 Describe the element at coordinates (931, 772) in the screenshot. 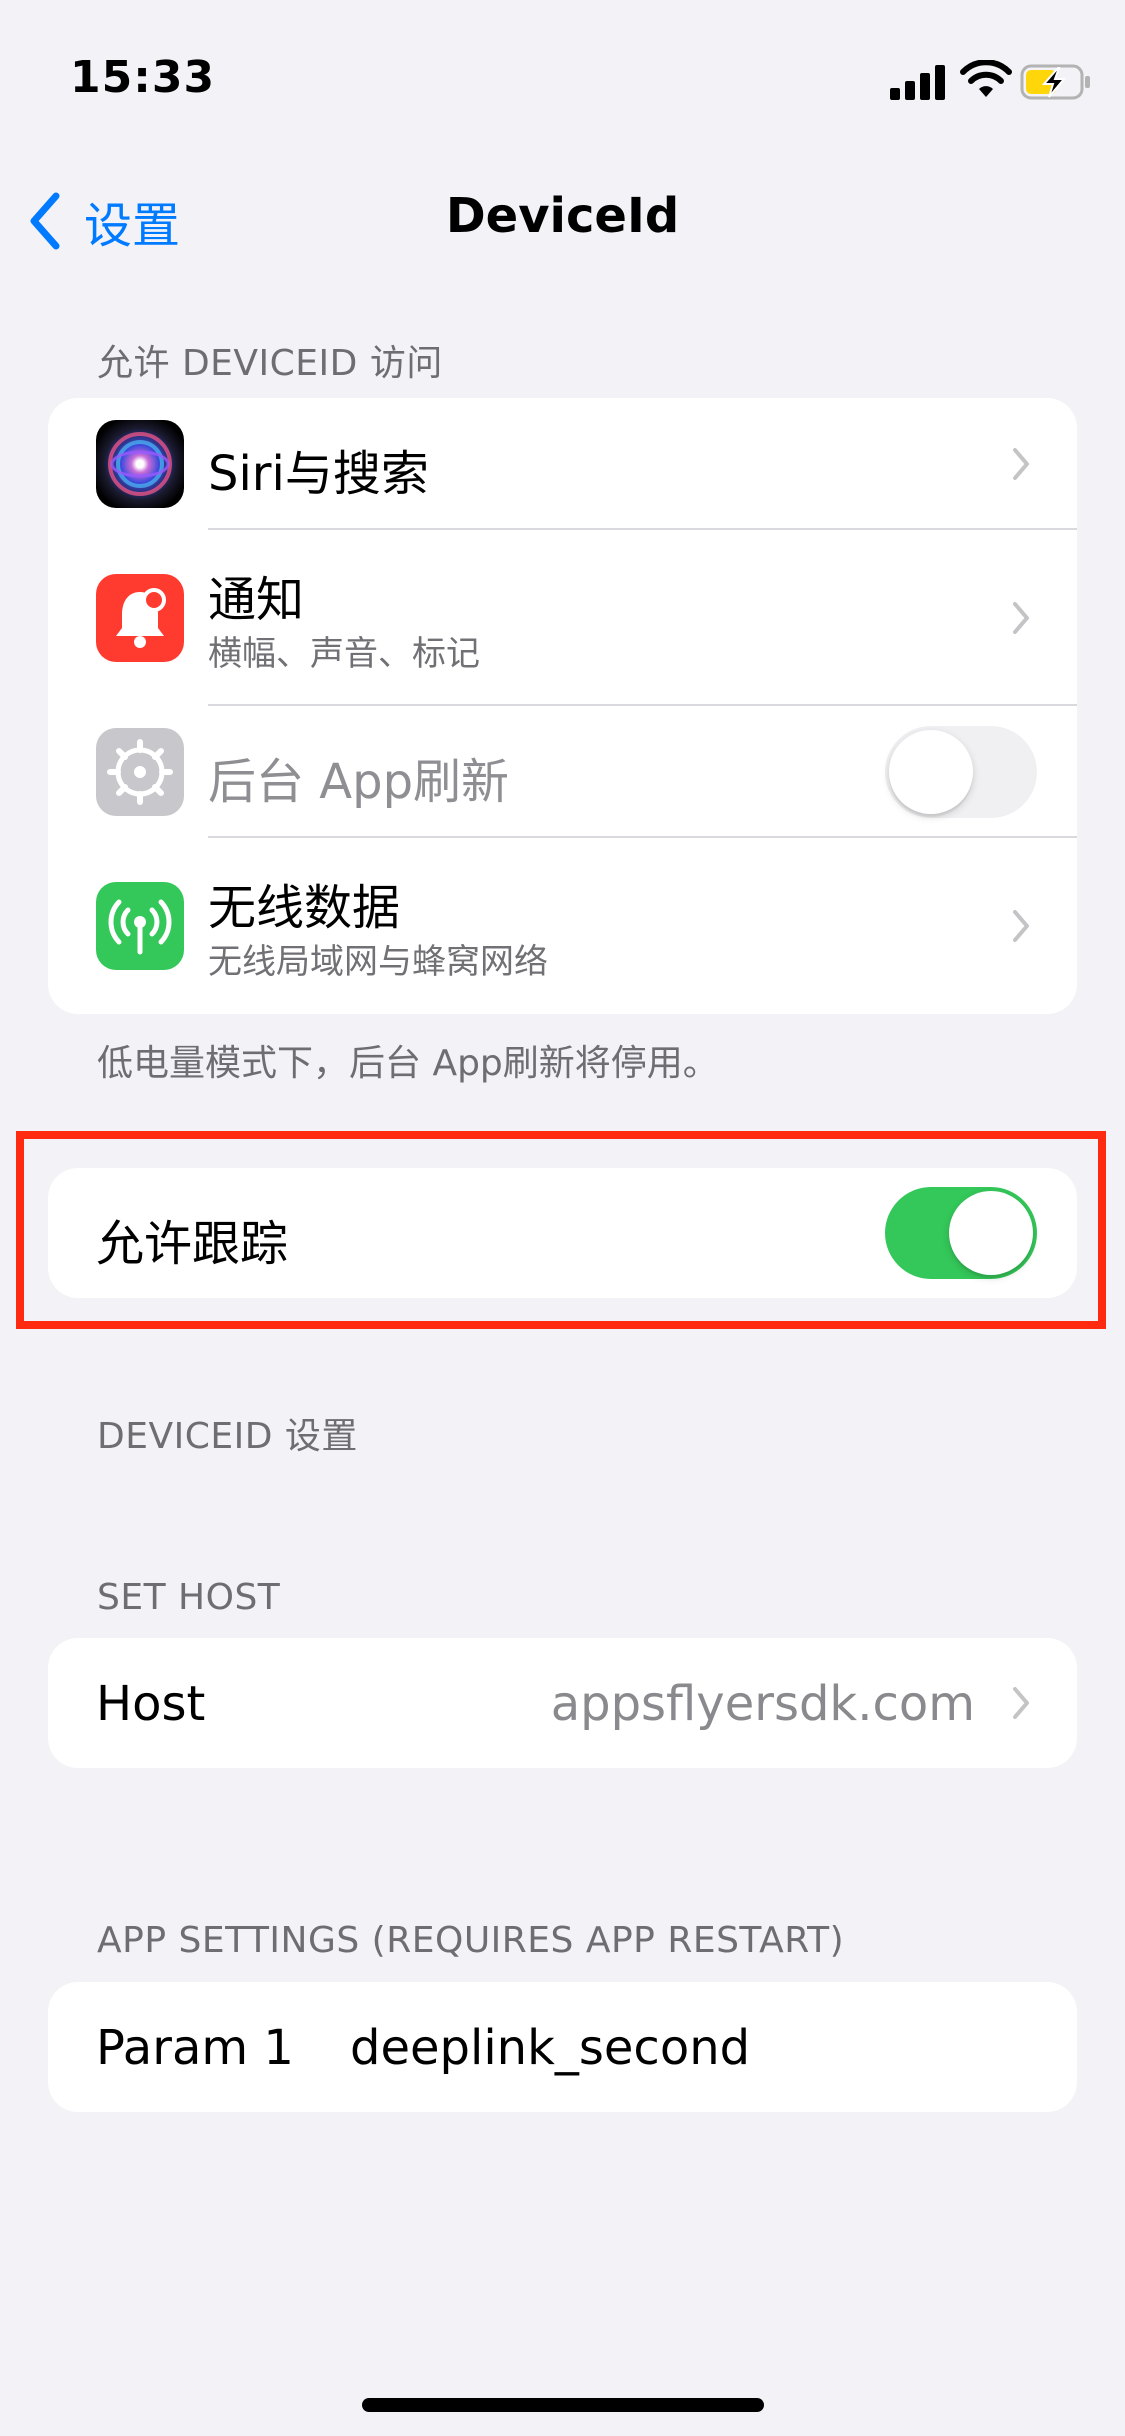

I see `toggle-knob` at that location.